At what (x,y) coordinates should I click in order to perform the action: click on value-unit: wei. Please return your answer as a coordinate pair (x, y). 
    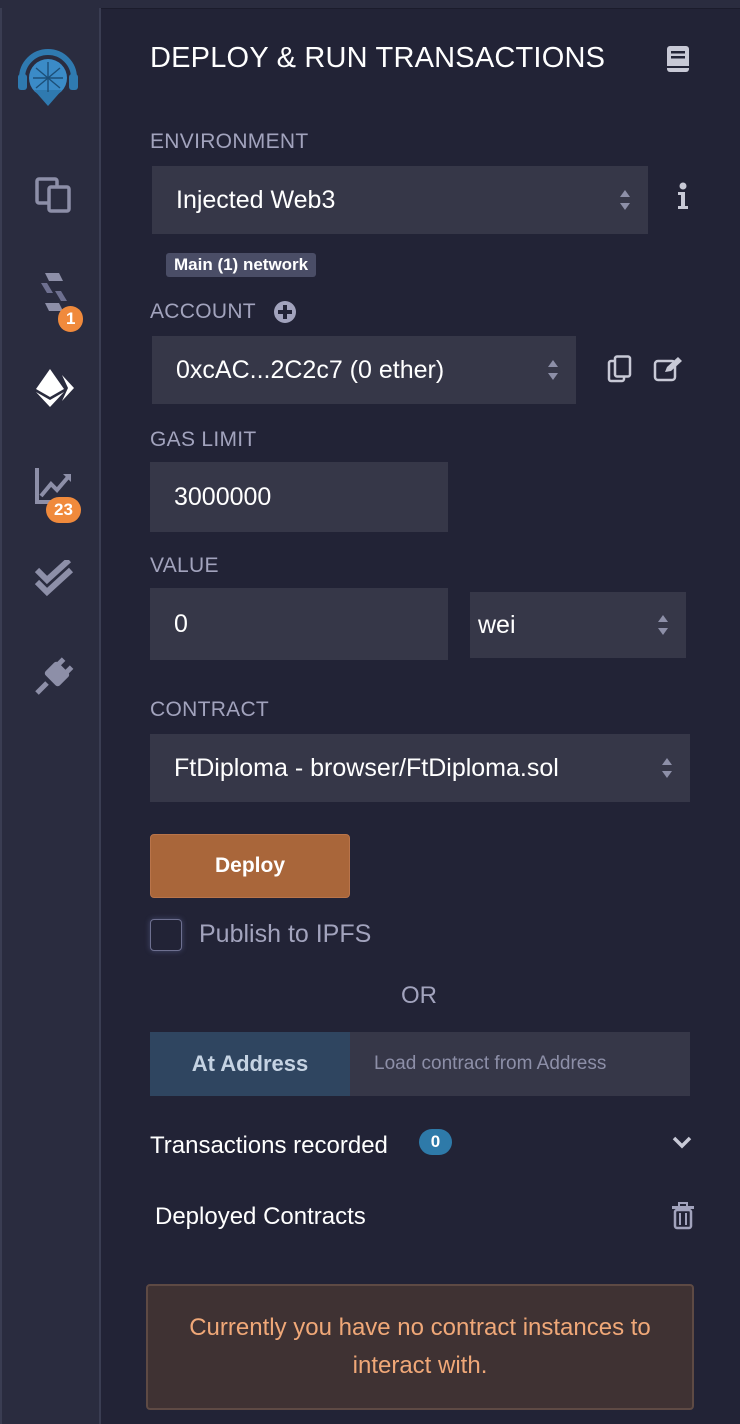
    Looking at the image, I should click on (497, 624).